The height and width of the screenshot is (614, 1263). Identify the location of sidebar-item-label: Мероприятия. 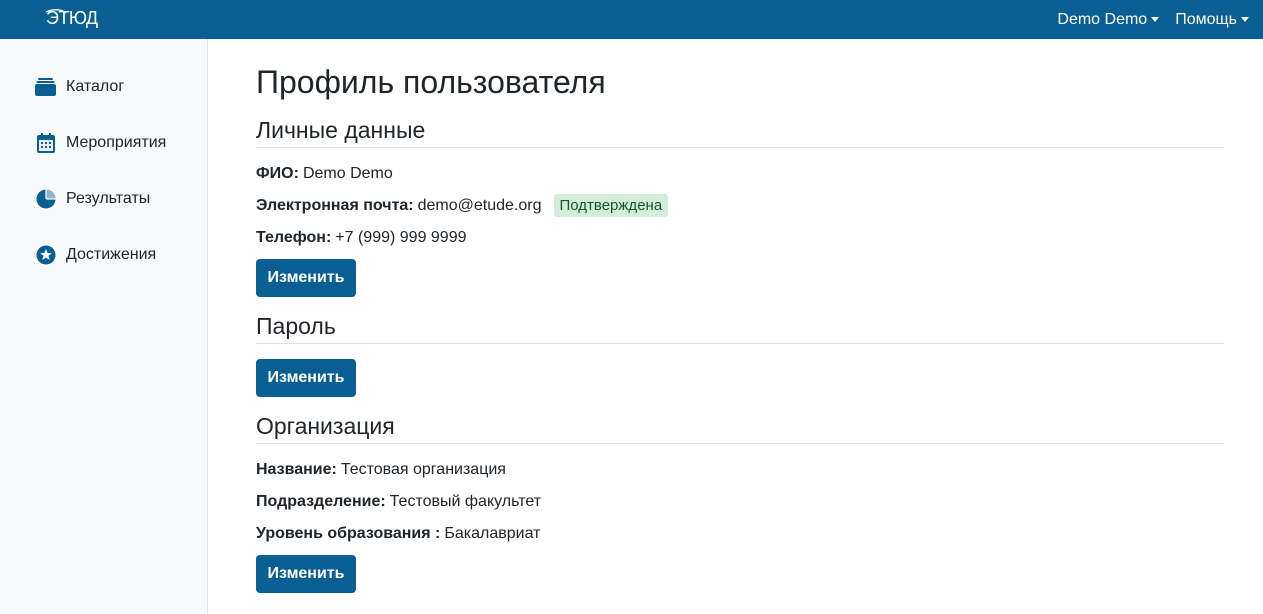
(116, 142).